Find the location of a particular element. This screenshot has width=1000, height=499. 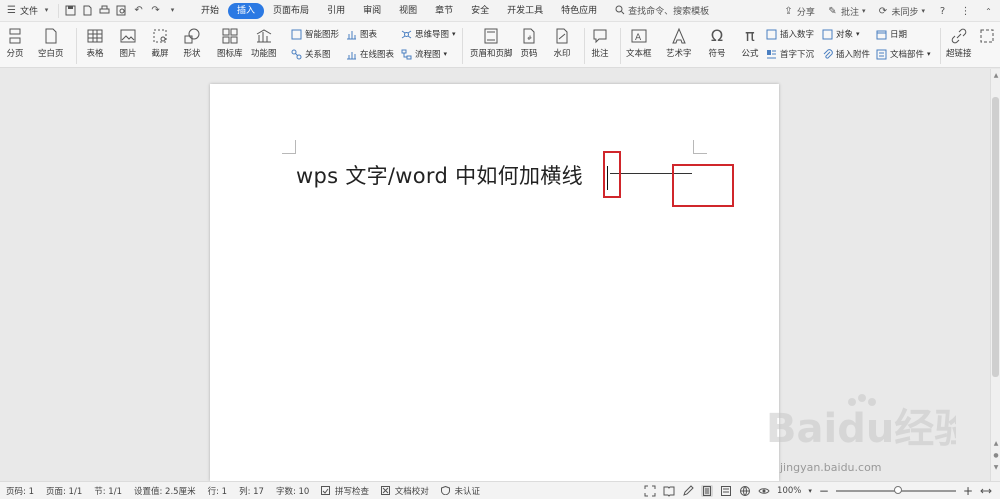

mind-map-button: 思维导图 ▾ is located at coordinates (428, 34).